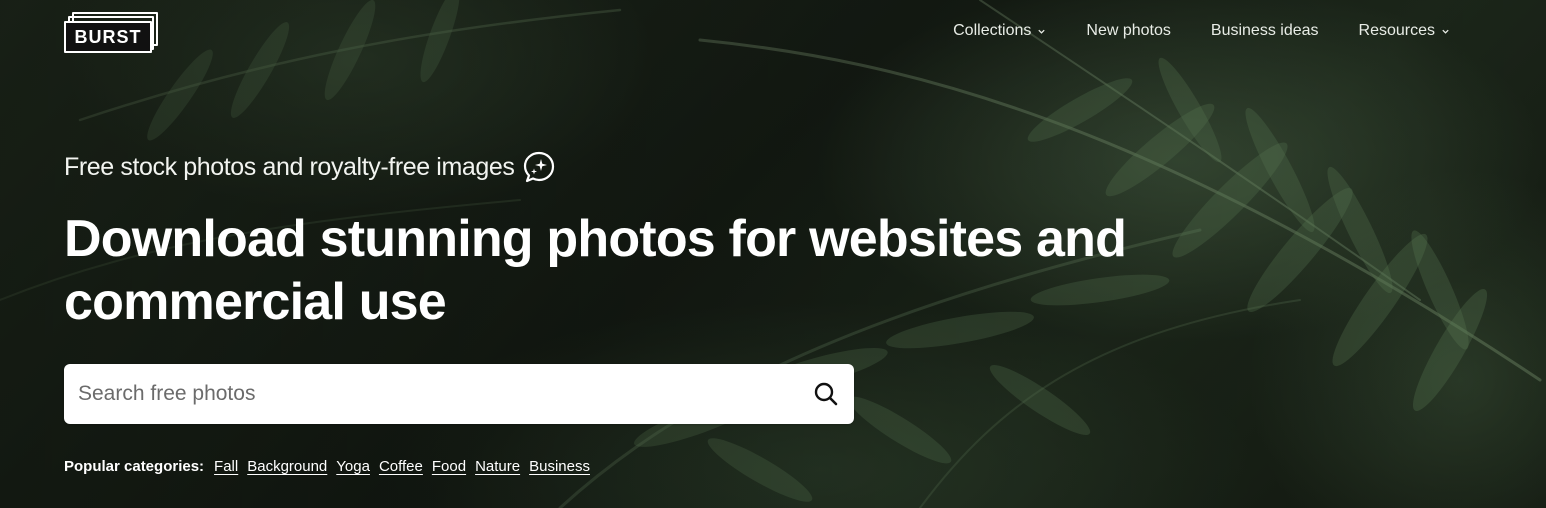 This screenshot has height=508, width=1546. Describe the element at coordinates (1396, 30) in the screenshot. I see `nav-item-label: Resources` at that location.